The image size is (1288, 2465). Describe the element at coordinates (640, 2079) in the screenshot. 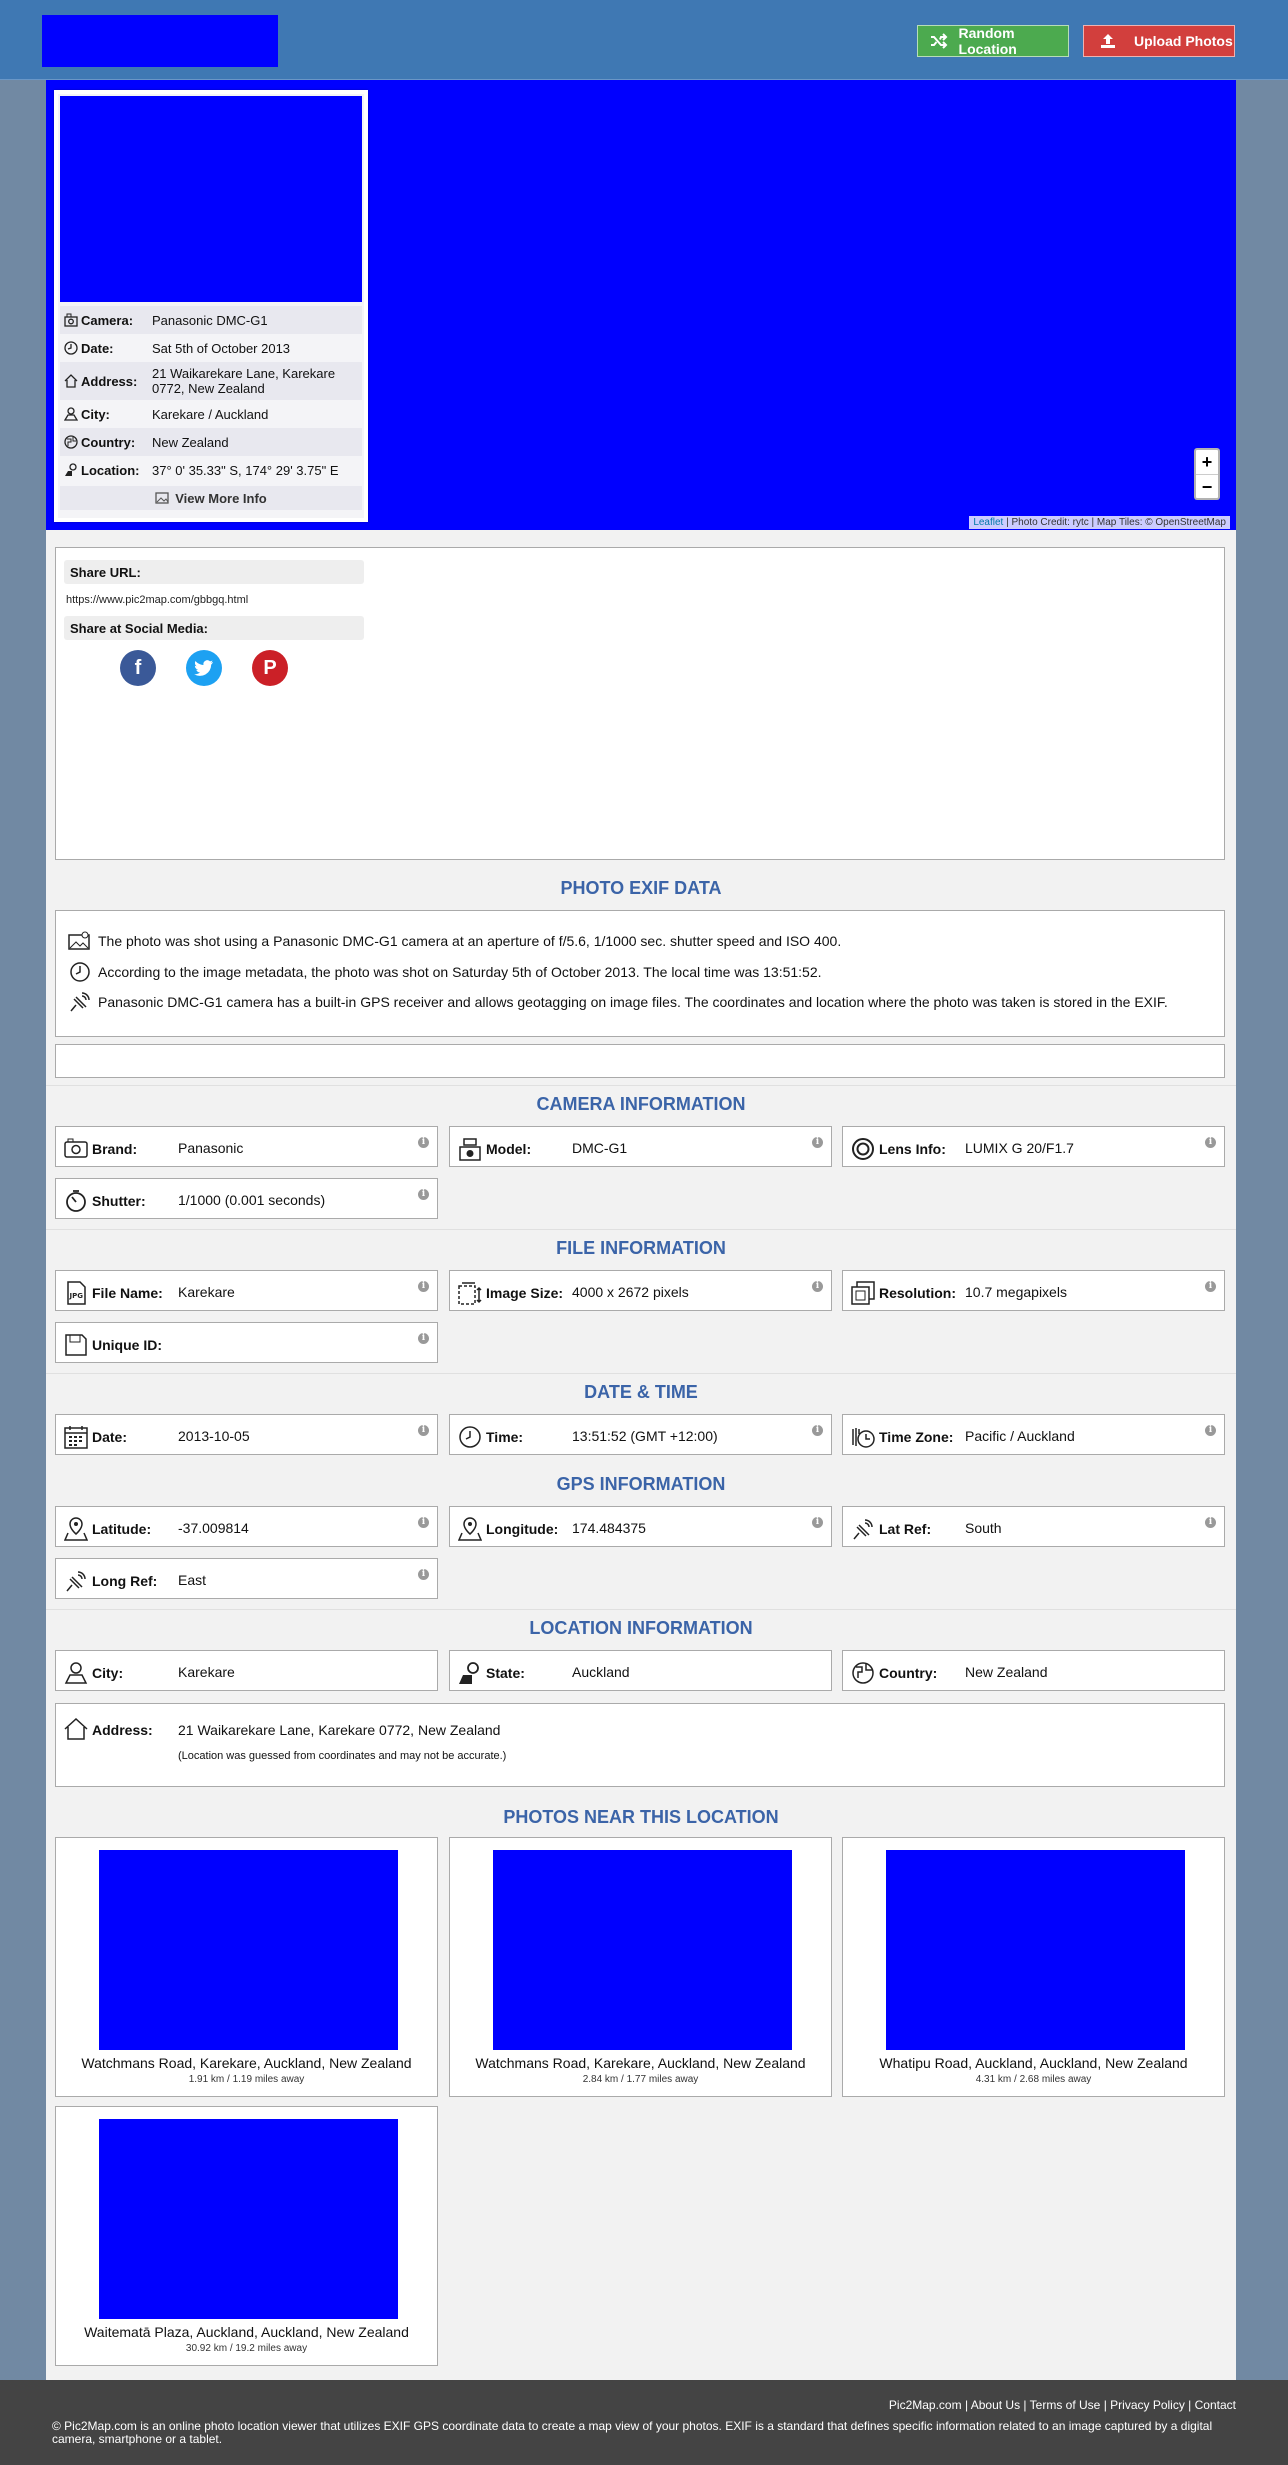

I see `nearby-photo-distance: 2.84 km / 1.77 miles away` at that location.